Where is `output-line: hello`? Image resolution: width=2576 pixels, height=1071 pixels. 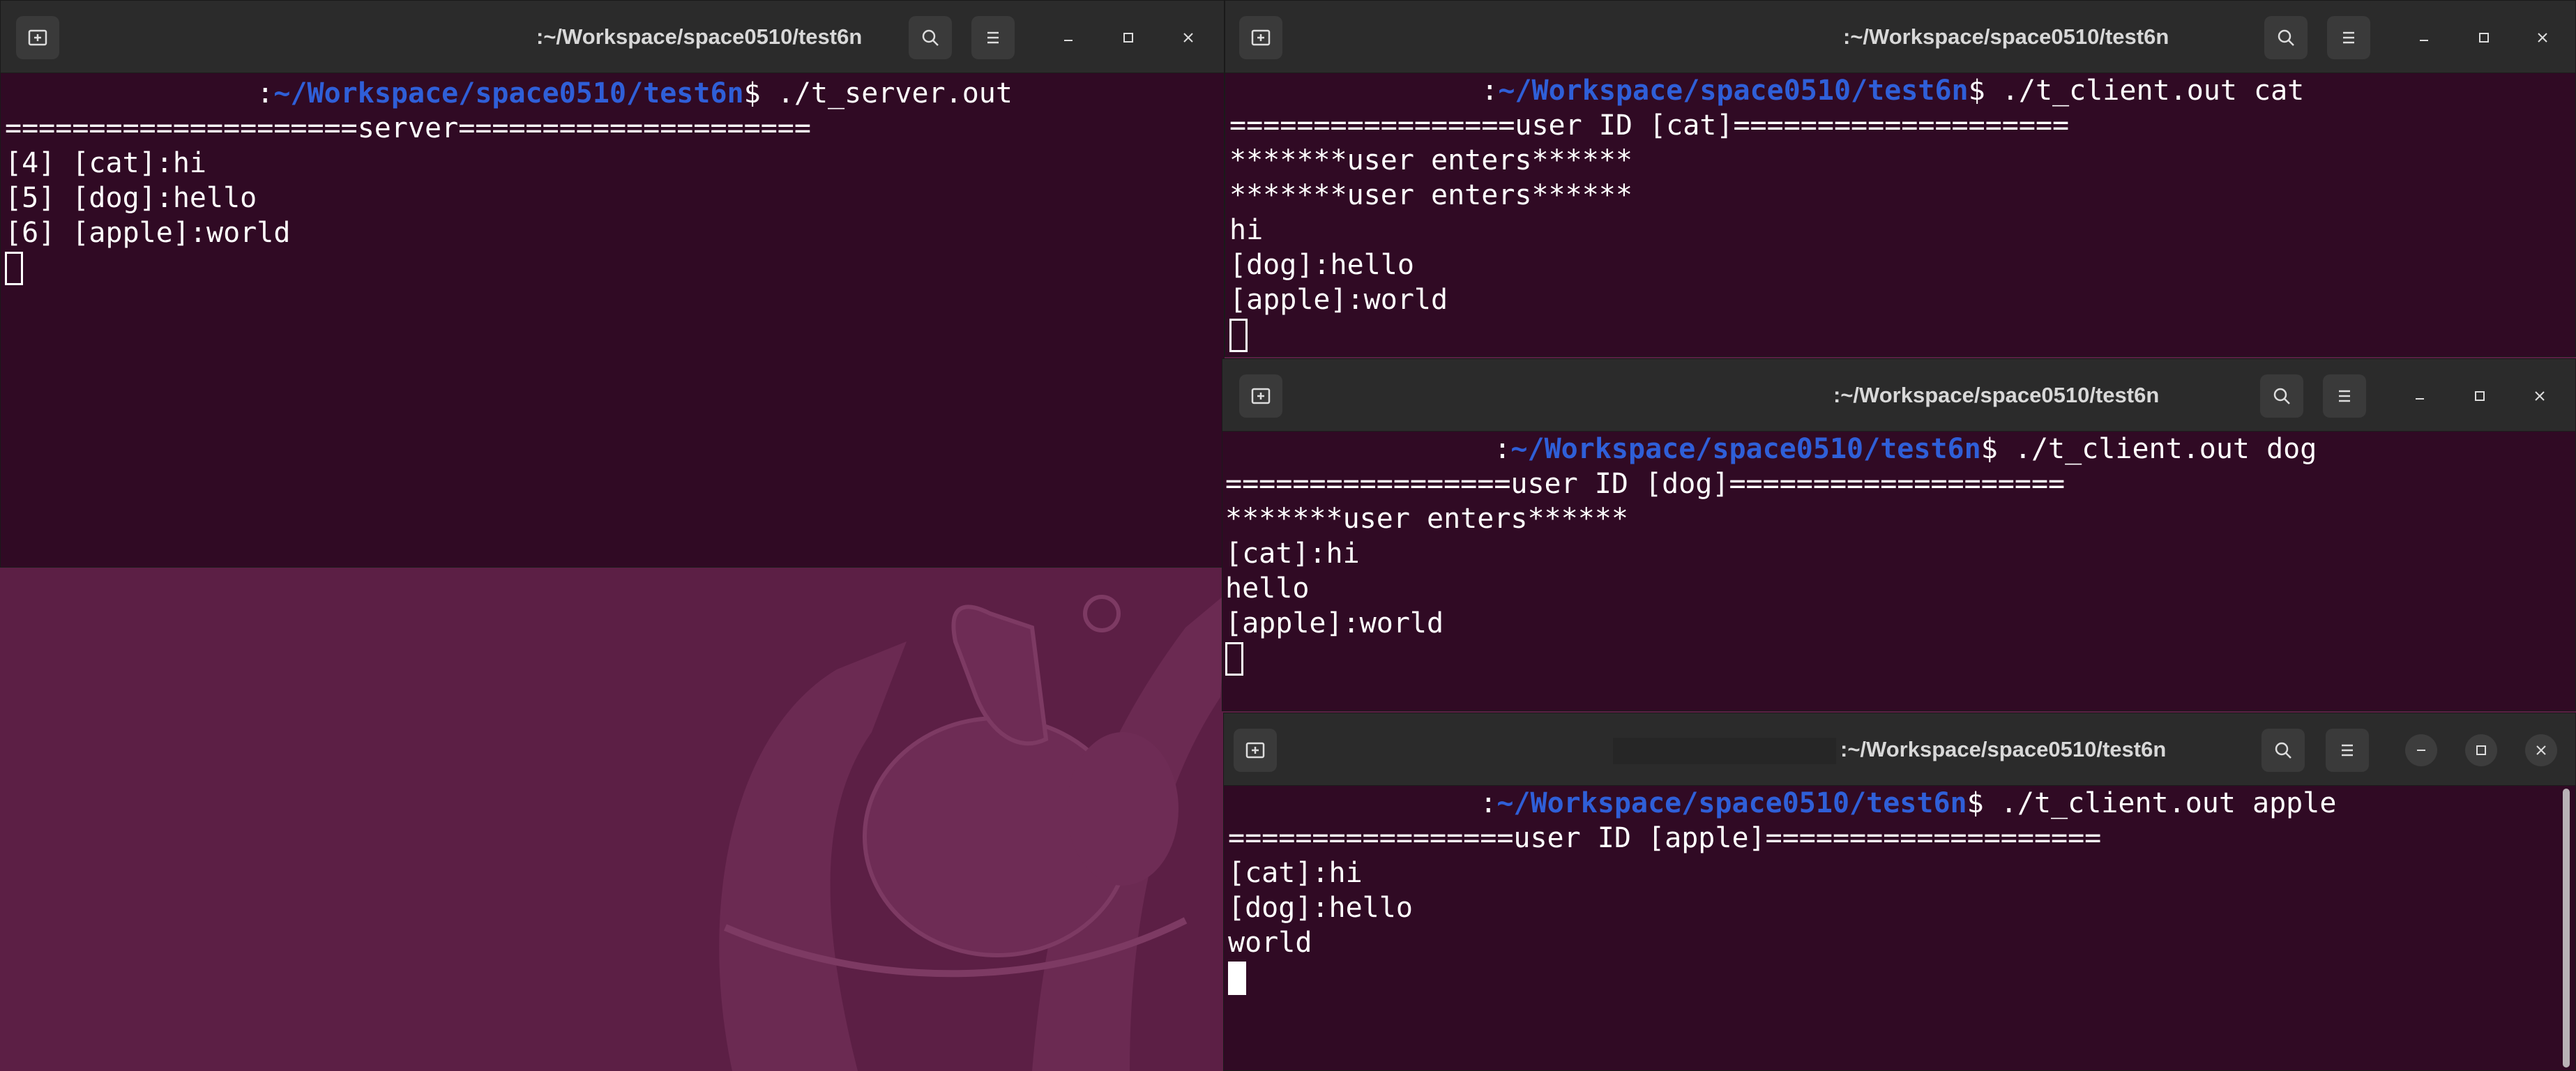
output-line: hello is located at coordinates (1267, 588).